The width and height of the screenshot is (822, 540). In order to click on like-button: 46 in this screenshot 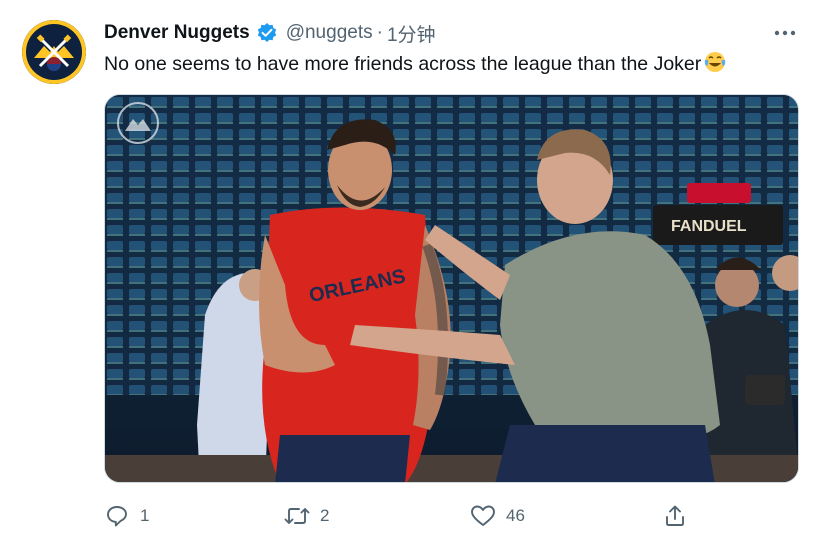, I will do `click(497, 516)`.